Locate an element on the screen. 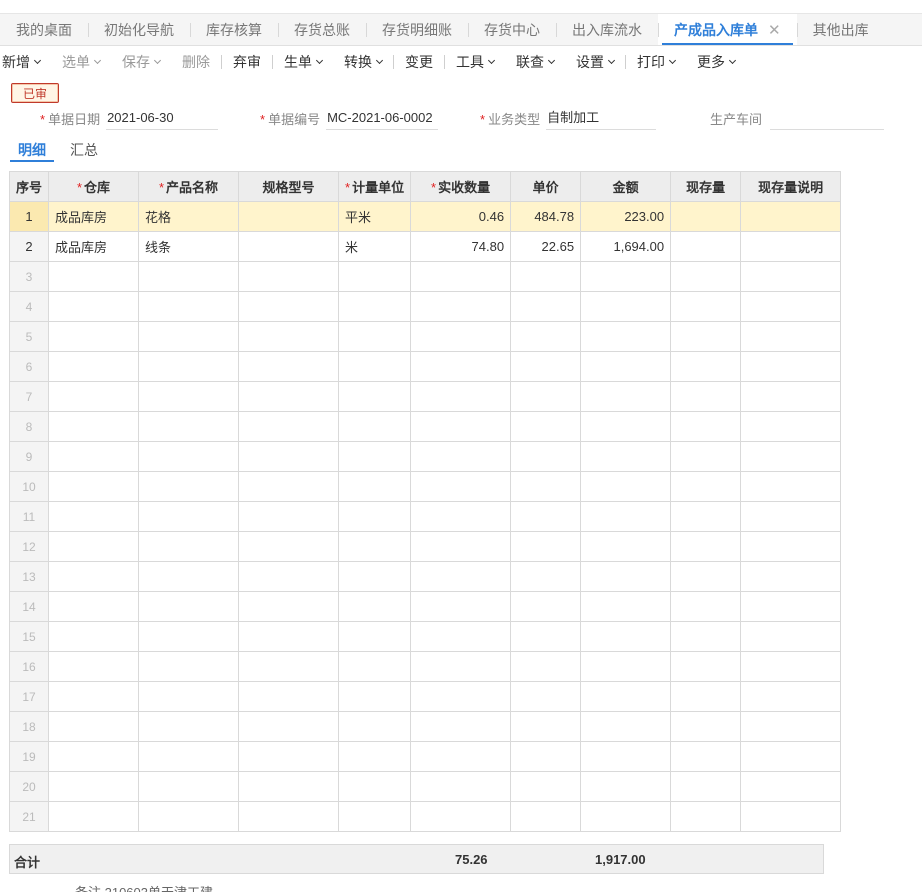  tab-0: 我的桌面 is located at coordinates (44, 29).